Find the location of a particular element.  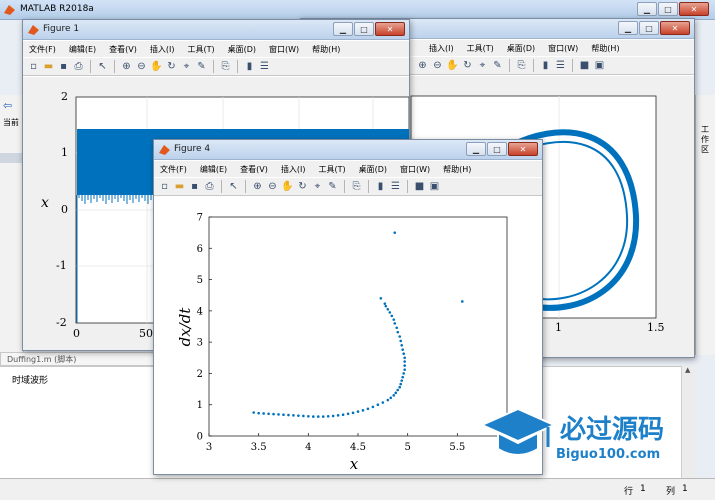

command-scrollbar: ▲ is located at coordinates (688, 422).